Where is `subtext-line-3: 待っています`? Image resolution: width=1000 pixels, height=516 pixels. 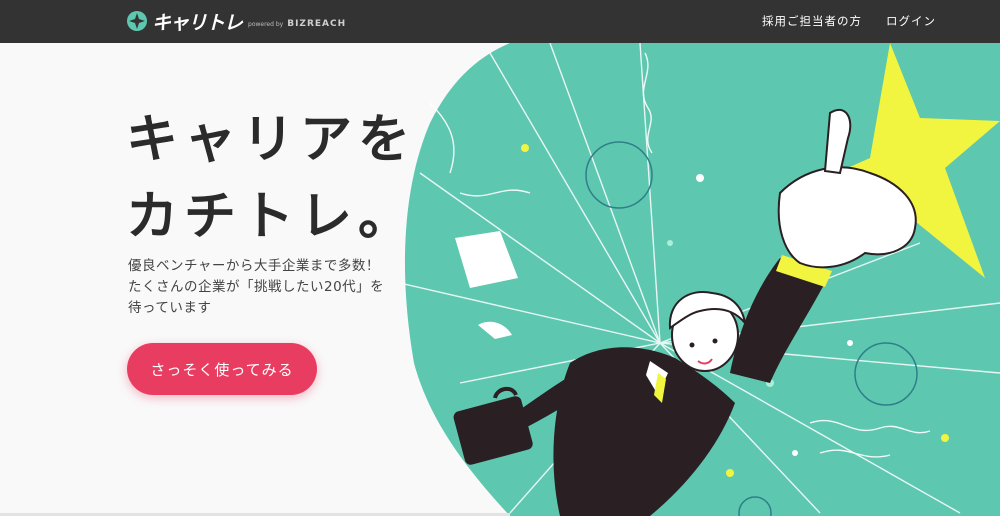
subtext-line-3: 待っています is located at coordinates (170, 308).